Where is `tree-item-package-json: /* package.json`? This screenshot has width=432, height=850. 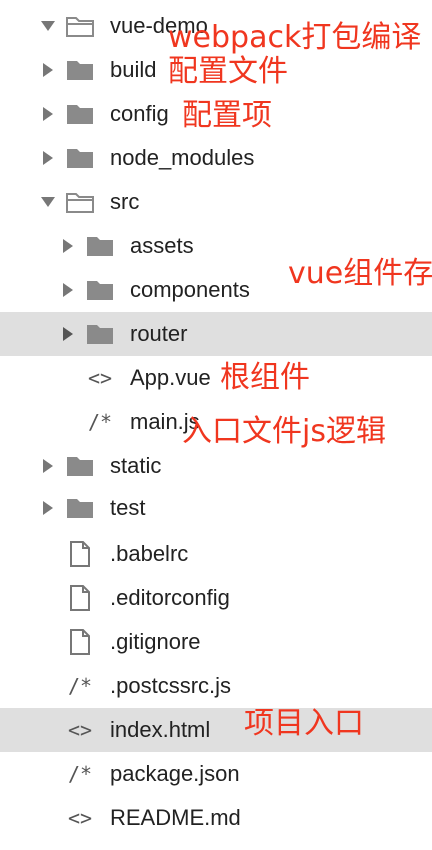
tree-item-package-json: /* package.json is located at coordinates (216, 774).